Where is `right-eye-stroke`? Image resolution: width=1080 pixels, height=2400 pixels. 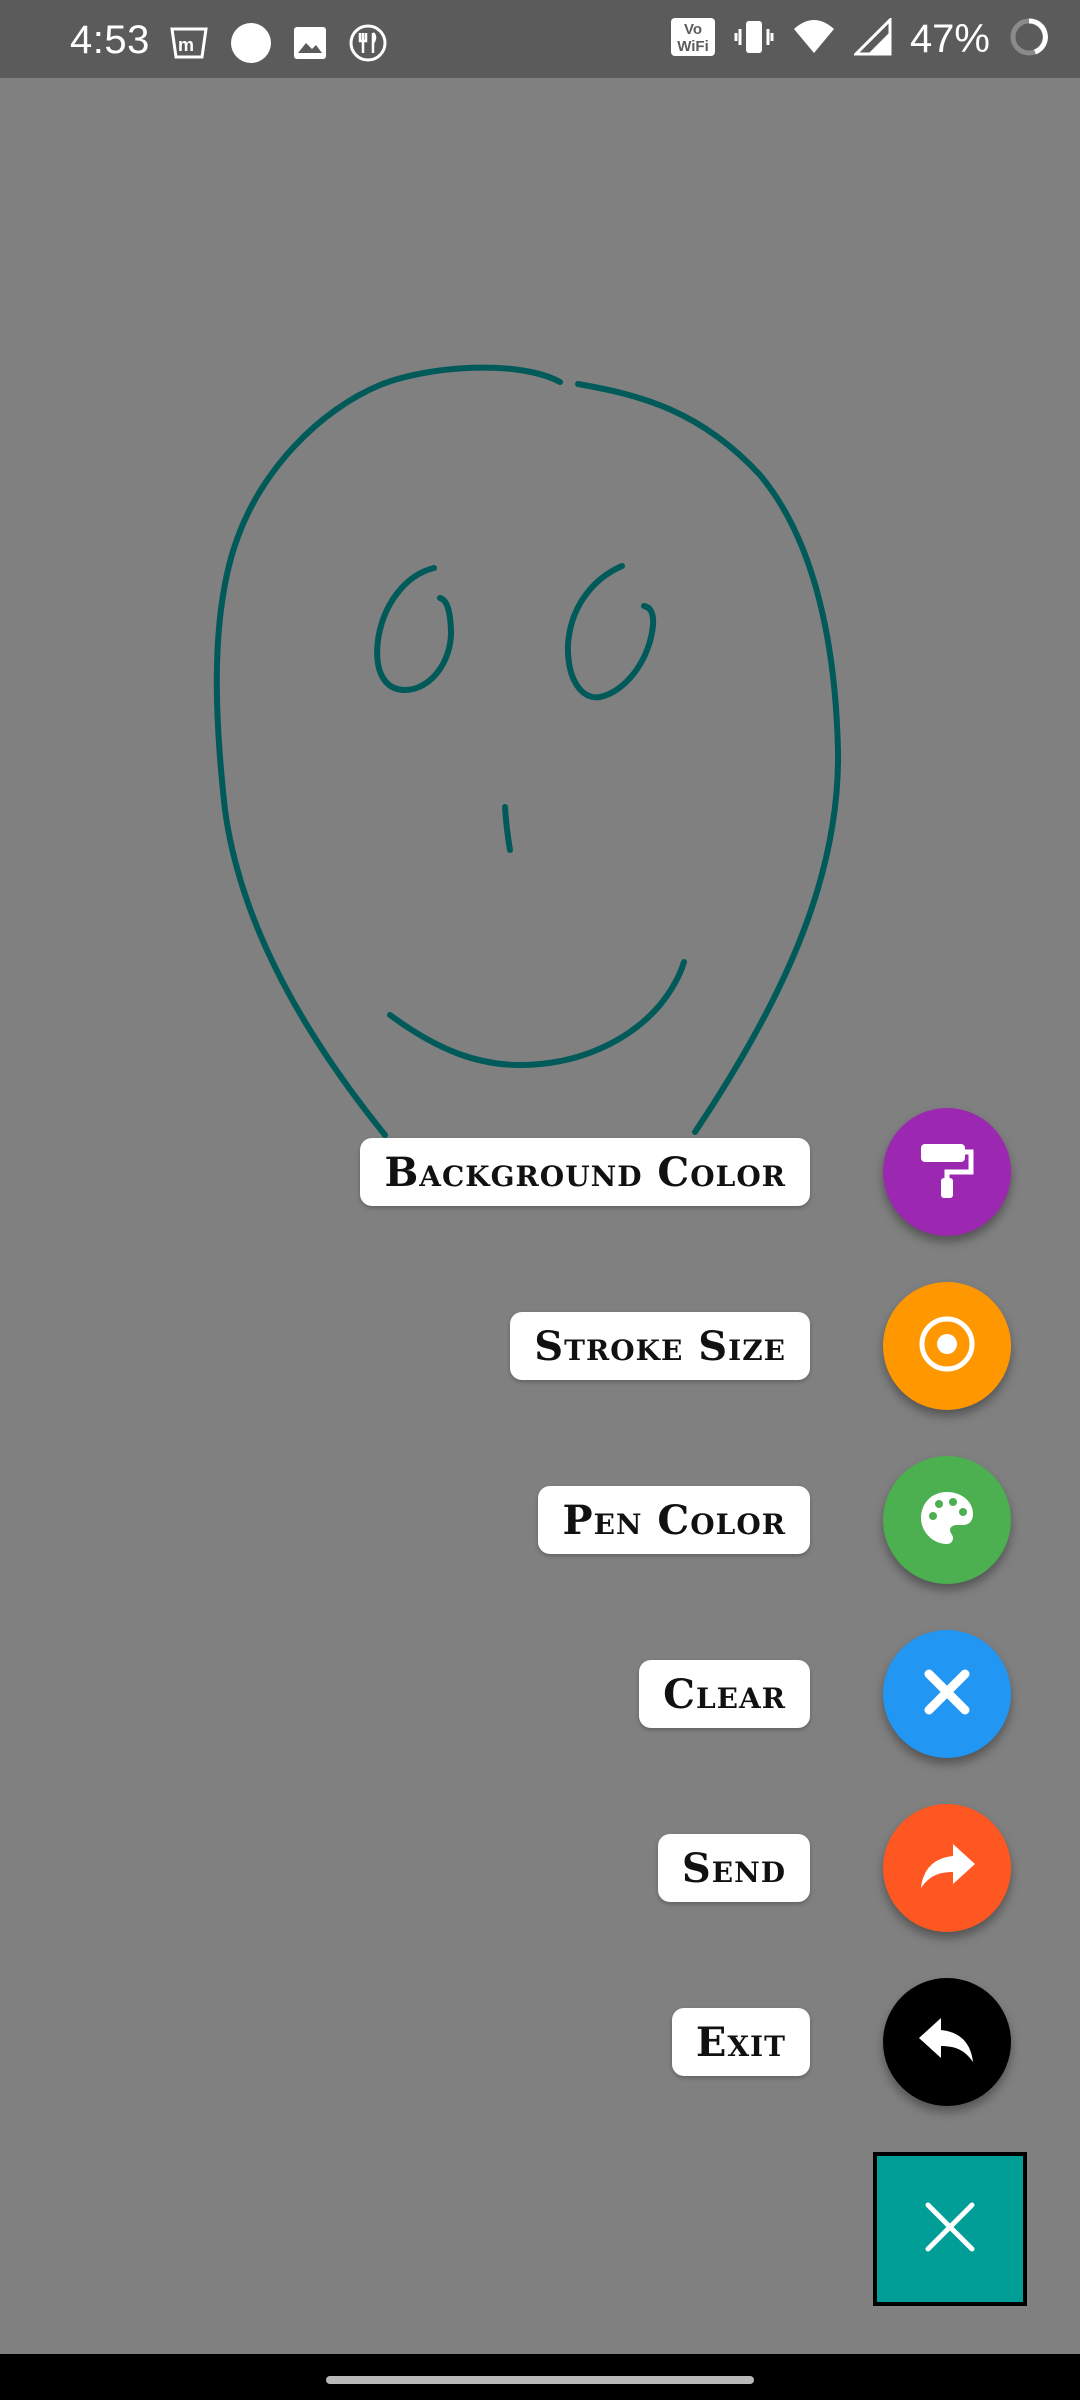
right-eye-stroke is located at coordinates (610, 632).